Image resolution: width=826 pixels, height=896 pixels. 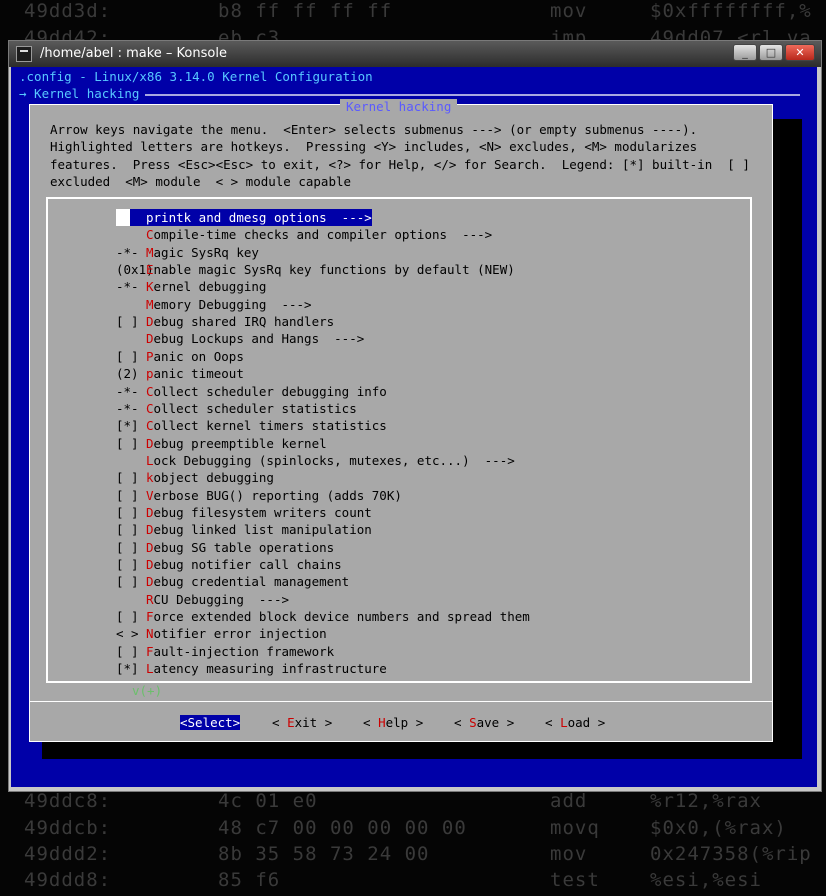 What do you see at coordinates (150, 599) in the screenshot?
I see `menu-item-hotkey: R` at bounding box center [150, 599].